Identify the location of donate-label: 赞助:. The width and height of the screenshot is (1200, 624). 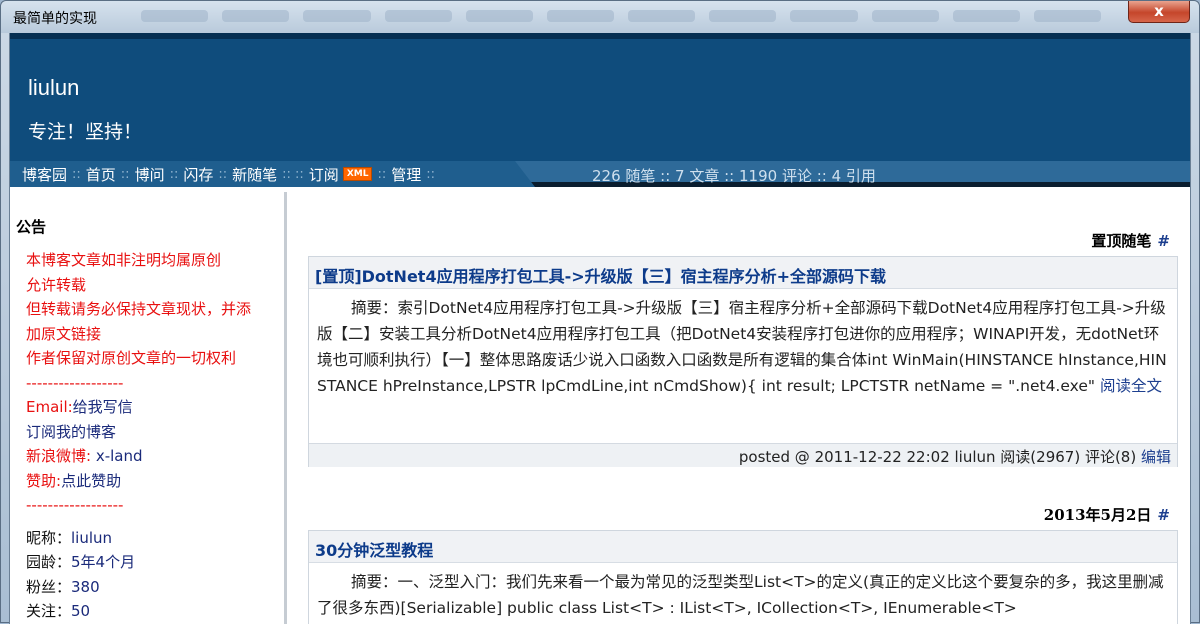
(44, 480).